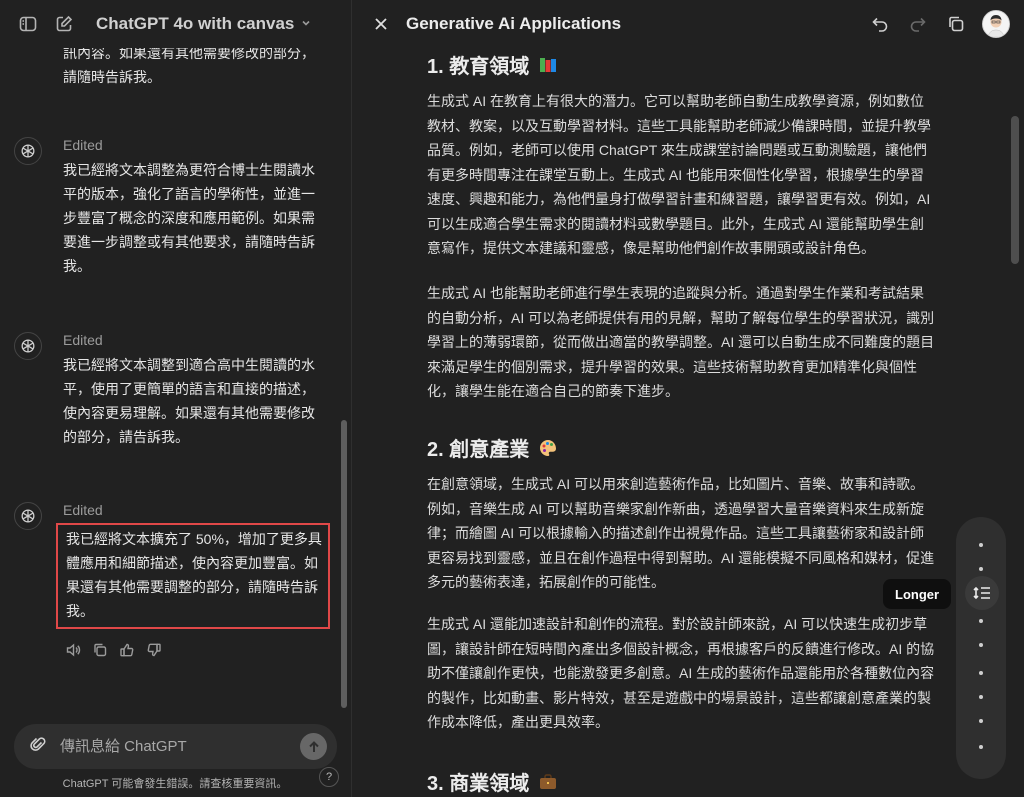  What do you see at coordinates (329, 777) in the screenshot?
I see `help-button: ?` at bounding box center [329, 777].